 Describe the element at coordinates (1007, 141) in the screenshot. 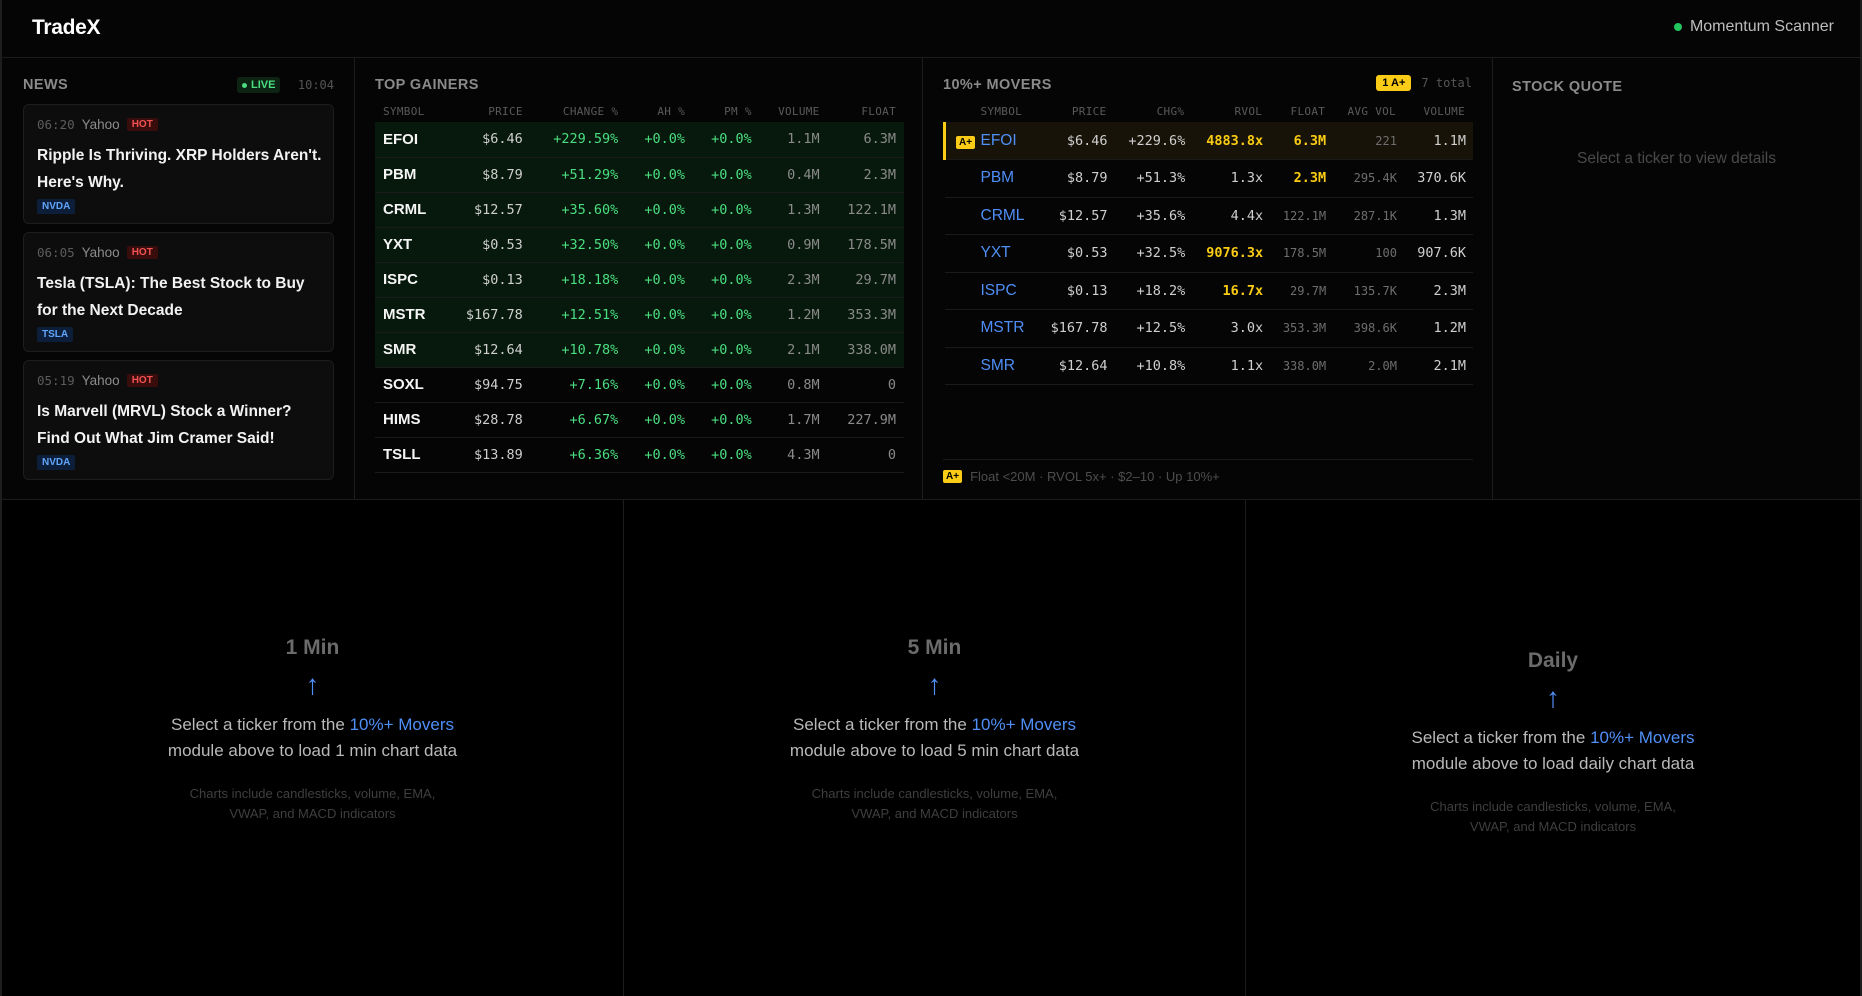

I see `symbol-cell: EFOI` at that location.